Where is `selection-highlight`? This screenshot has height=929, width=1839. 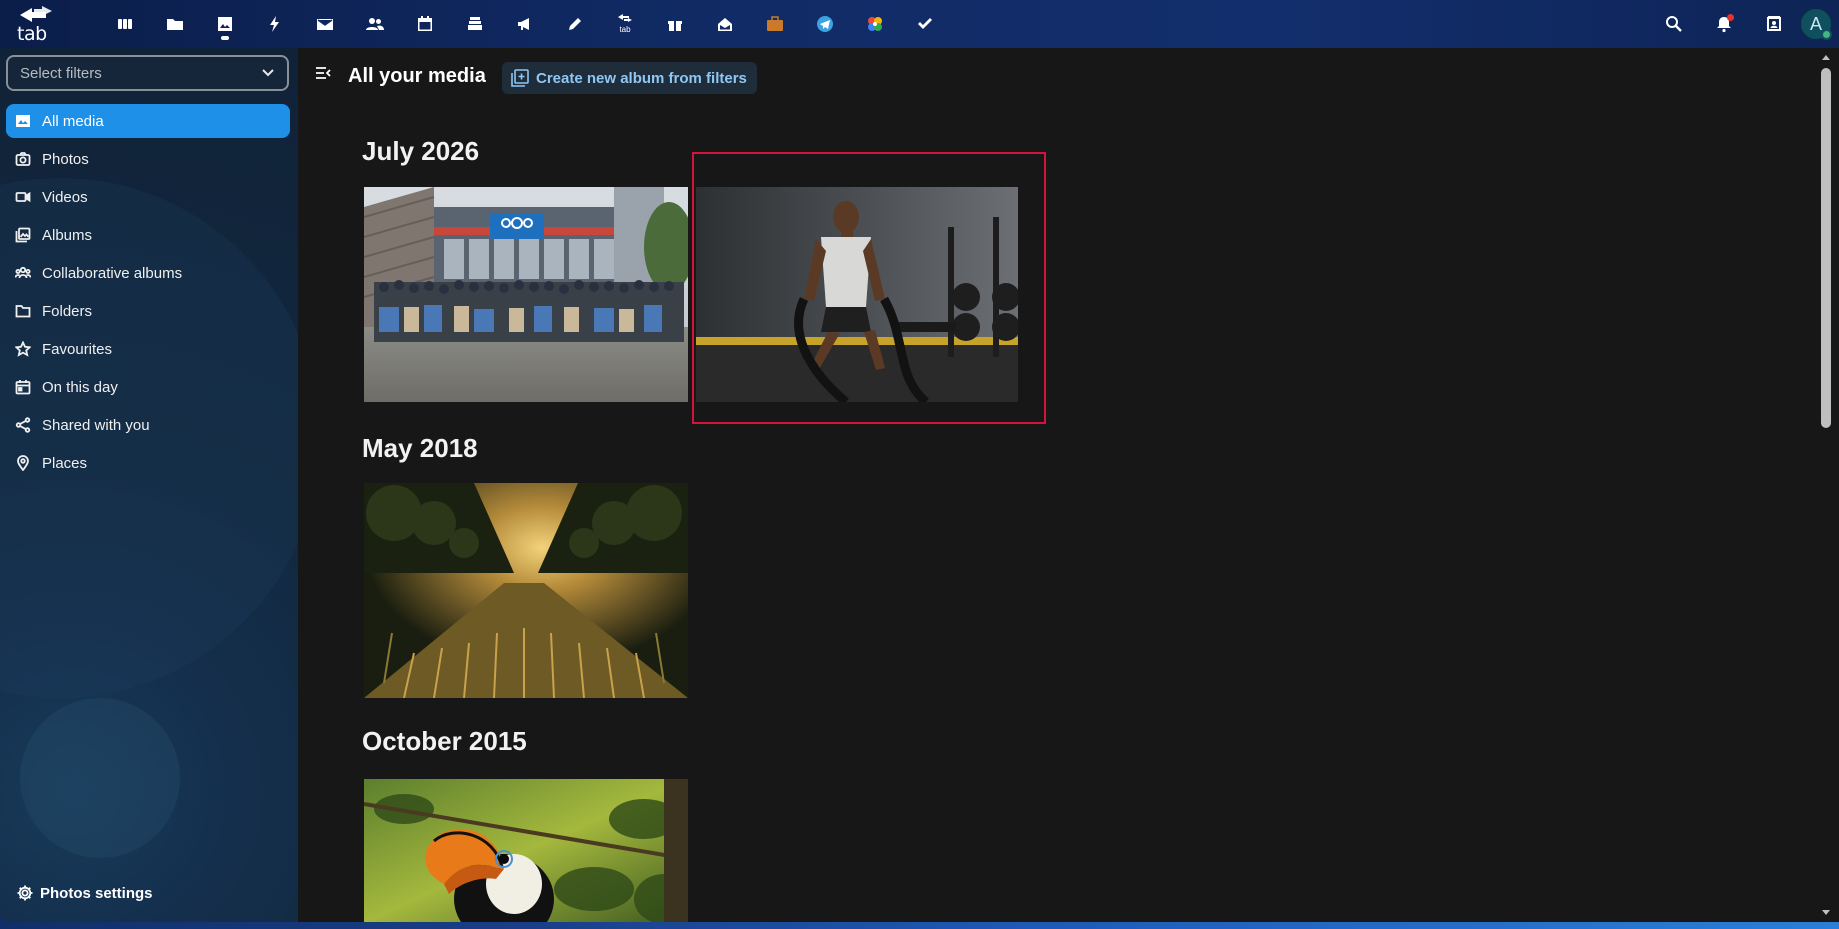 selection-highlight is located at coordinates (869, 288).